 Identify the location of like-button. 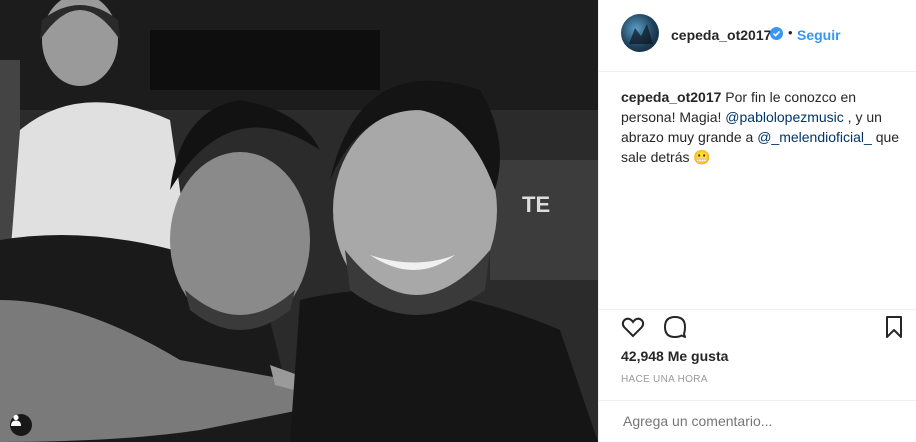
(633, 329).